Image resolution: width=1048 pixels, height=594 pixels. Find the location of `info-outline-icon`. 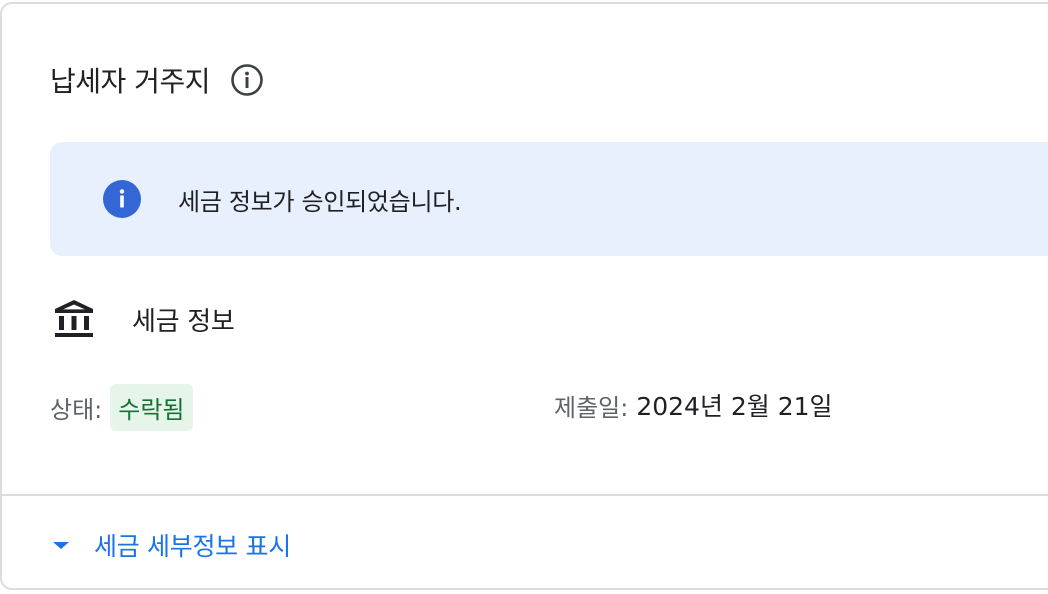

info-outline-icon is located at coordinates (247, 80).